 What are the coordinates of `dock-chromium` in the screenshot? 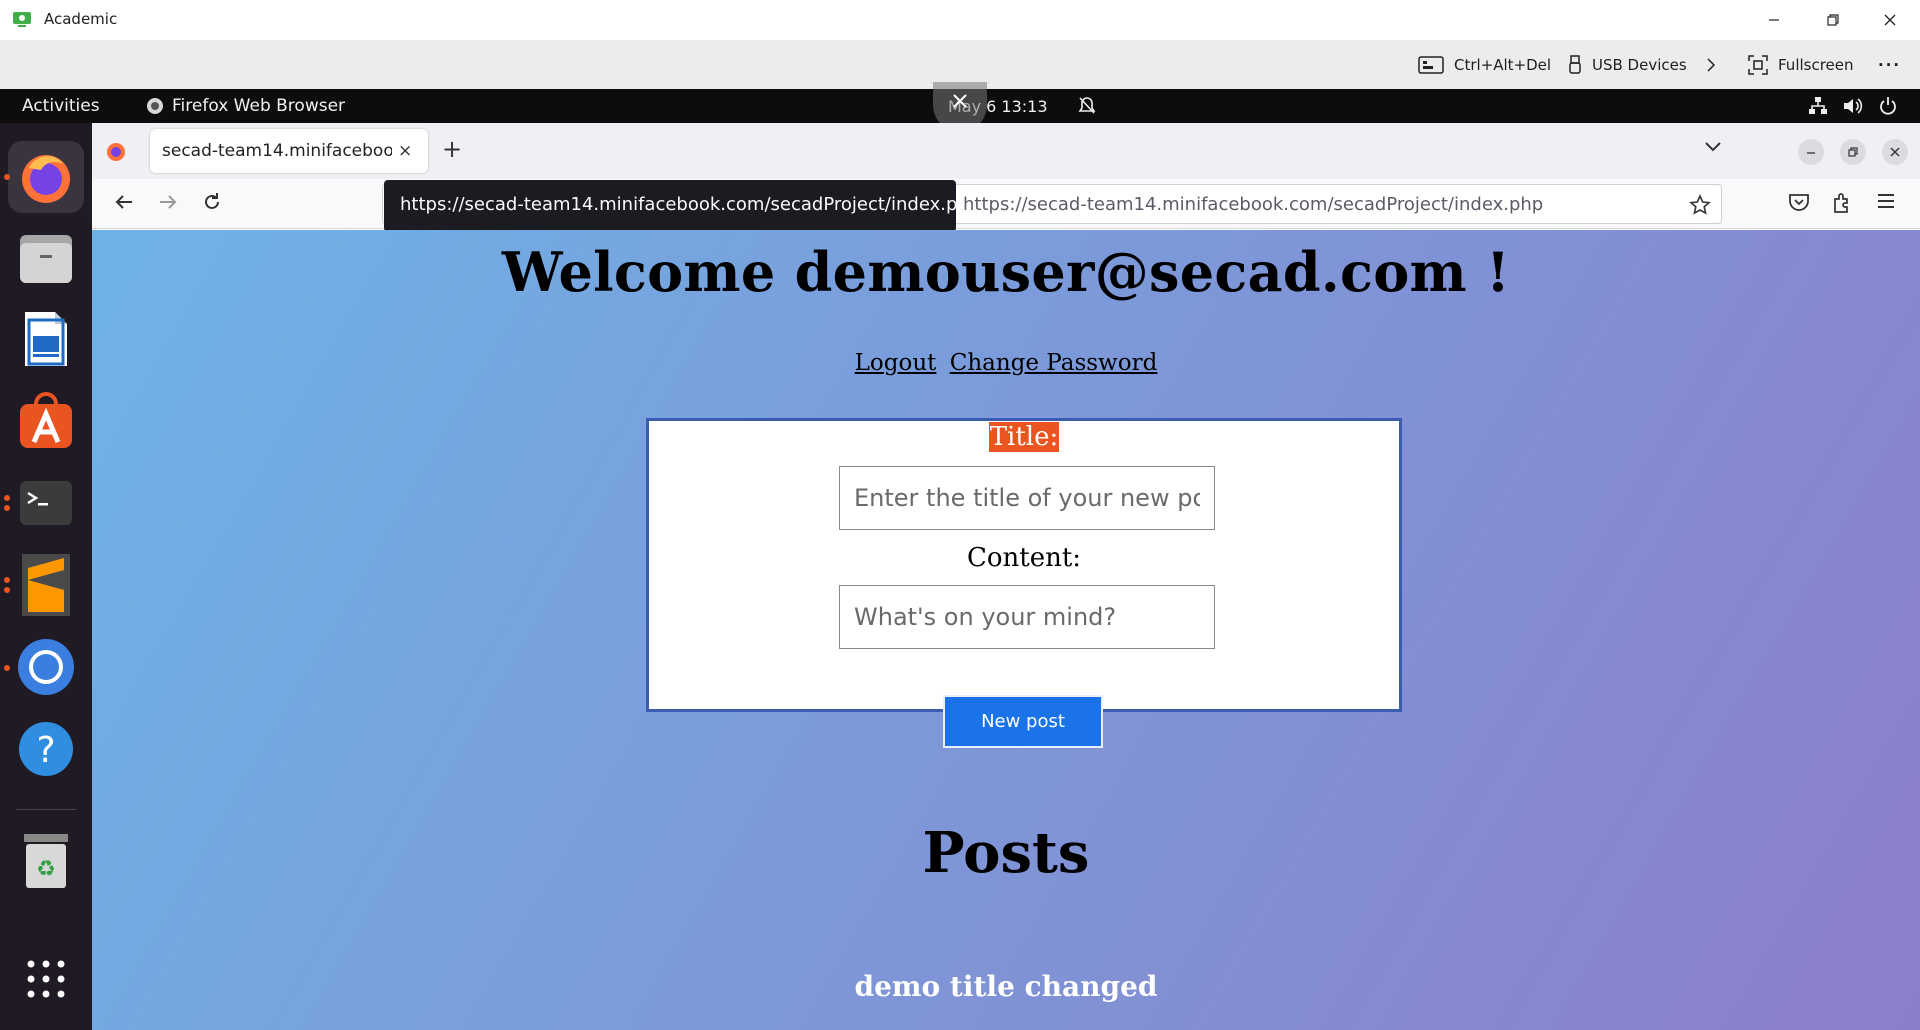 It's located at (46, 667).